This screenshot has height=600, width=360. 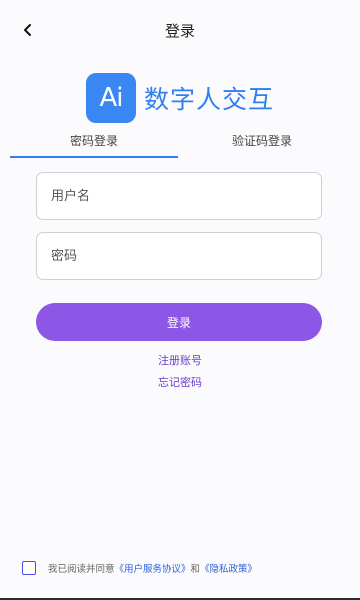 I want to click on login-tabs: 密码登录 验证码登录, so click(x=180, y=144).